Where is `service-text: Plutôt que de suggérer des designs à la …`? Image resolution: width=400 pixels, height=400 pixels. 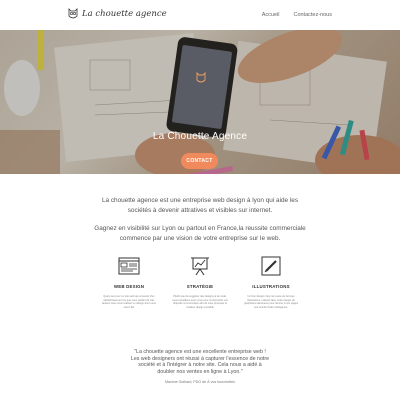 service-text: Plutôt que de suggérer des designs à la … is located at coordinates (200, 302).